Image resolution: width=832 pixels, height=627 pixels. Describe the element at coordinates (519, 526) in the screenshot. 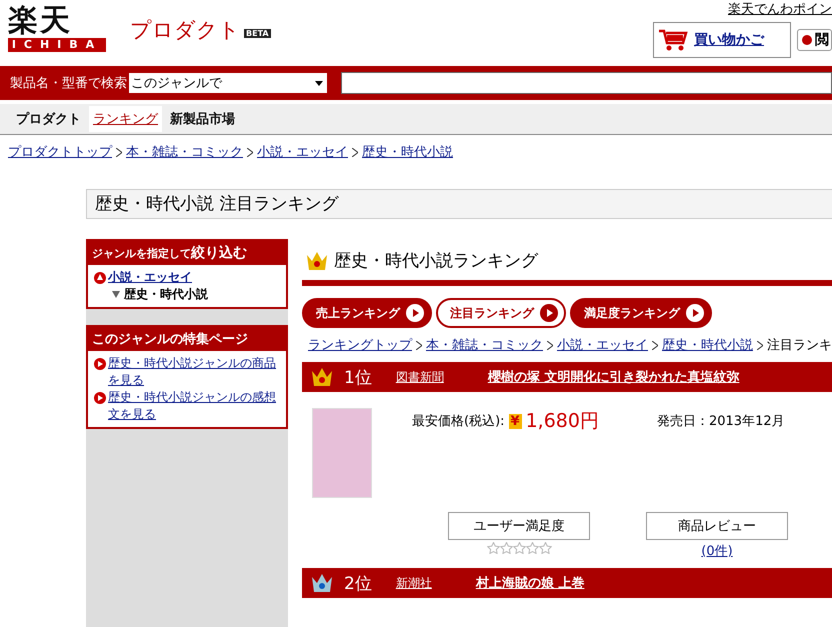

I see `satisfaction-label: ユーザー満足度` at that location.